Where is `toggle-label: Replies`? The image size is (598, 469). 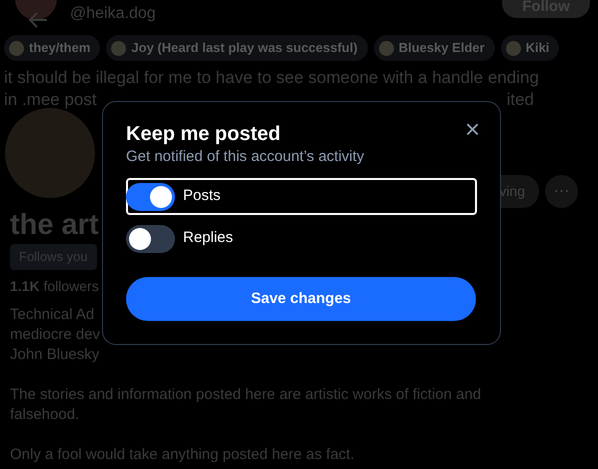 toggle-label: Replies is located at coordinates (208, 238).